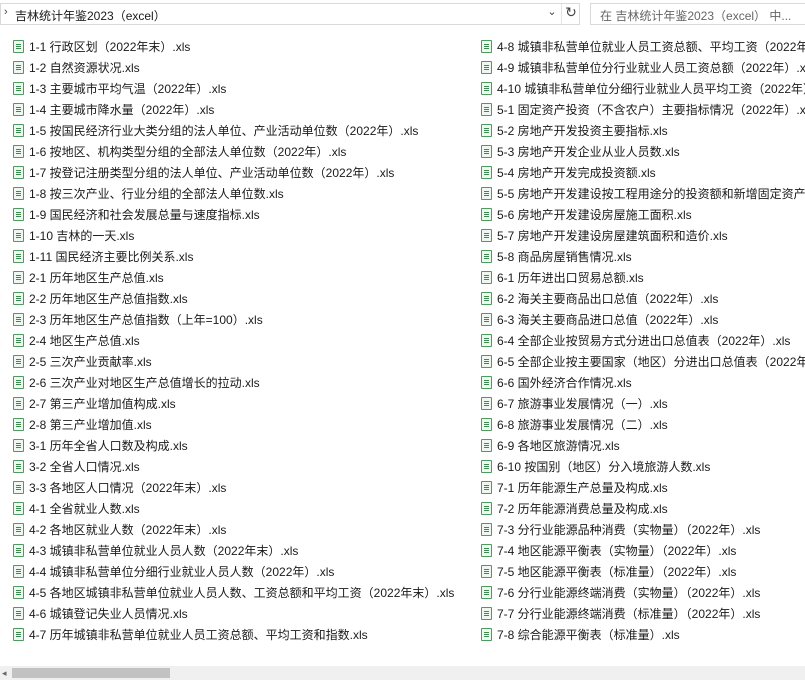  I want to click on file-item: 7-6 分行业能源终端消费（实物量）（2022年）.xls, so click(620, 593).